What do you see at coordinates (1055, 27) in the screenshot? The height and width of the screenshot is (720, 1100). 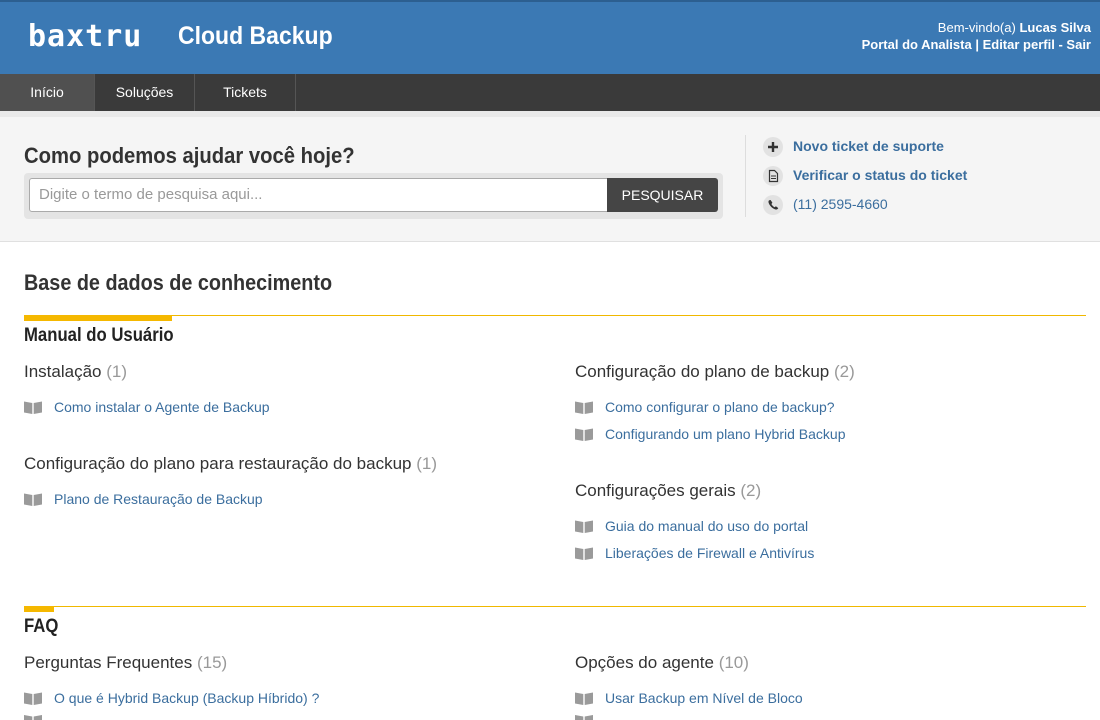 I see `user-name: Lucas Silva` at bounding box center [1055, 27].